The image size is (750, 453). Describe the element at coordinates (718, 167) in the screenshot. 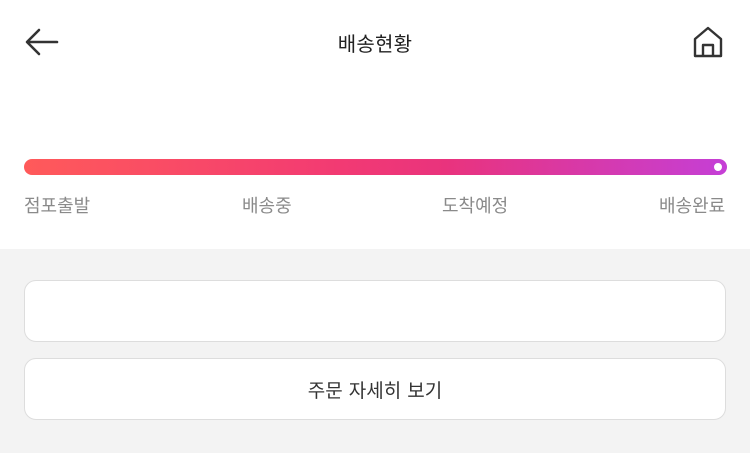

I see `progress-indicator-dot` at that location.